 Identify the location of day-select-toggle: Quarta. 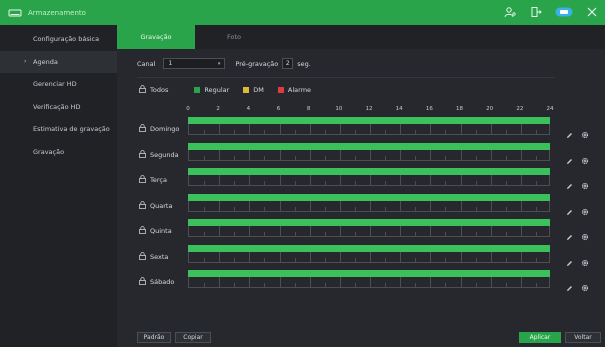
(156, 205).